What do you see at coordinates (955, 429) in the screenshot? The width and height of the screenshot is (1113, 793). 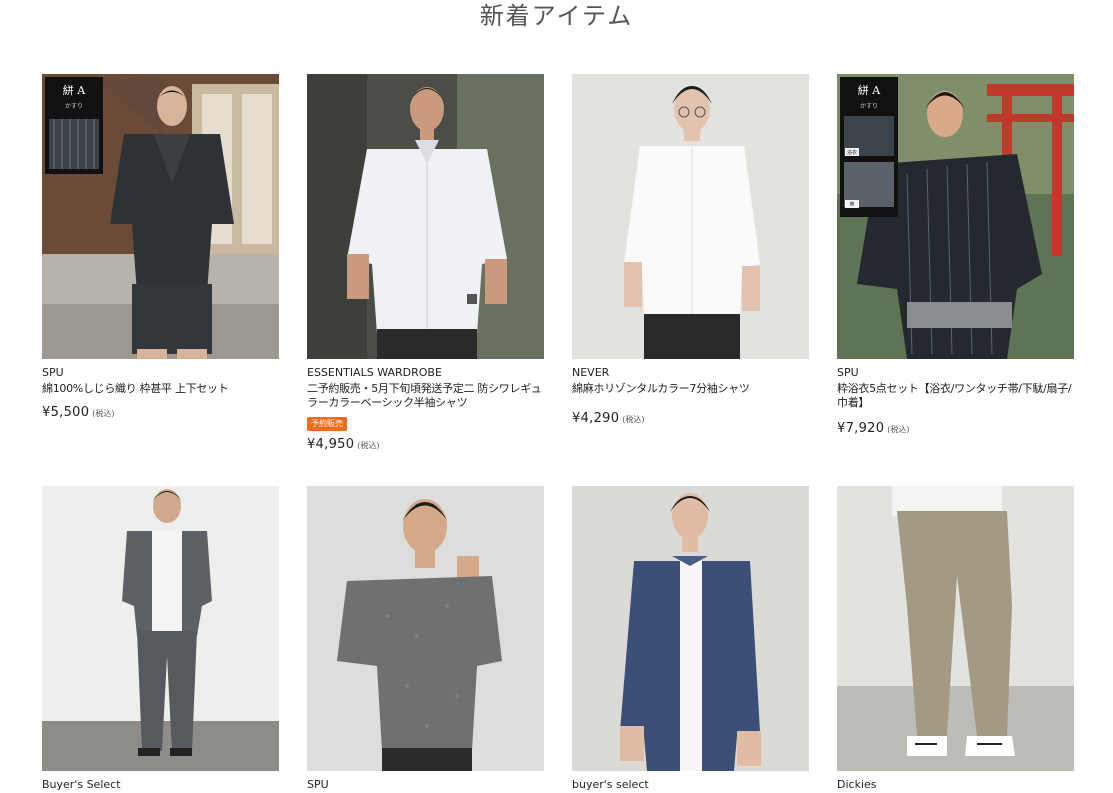 I see `product-price: ¥7,920 (税込)` at bounding box center [955, 429].